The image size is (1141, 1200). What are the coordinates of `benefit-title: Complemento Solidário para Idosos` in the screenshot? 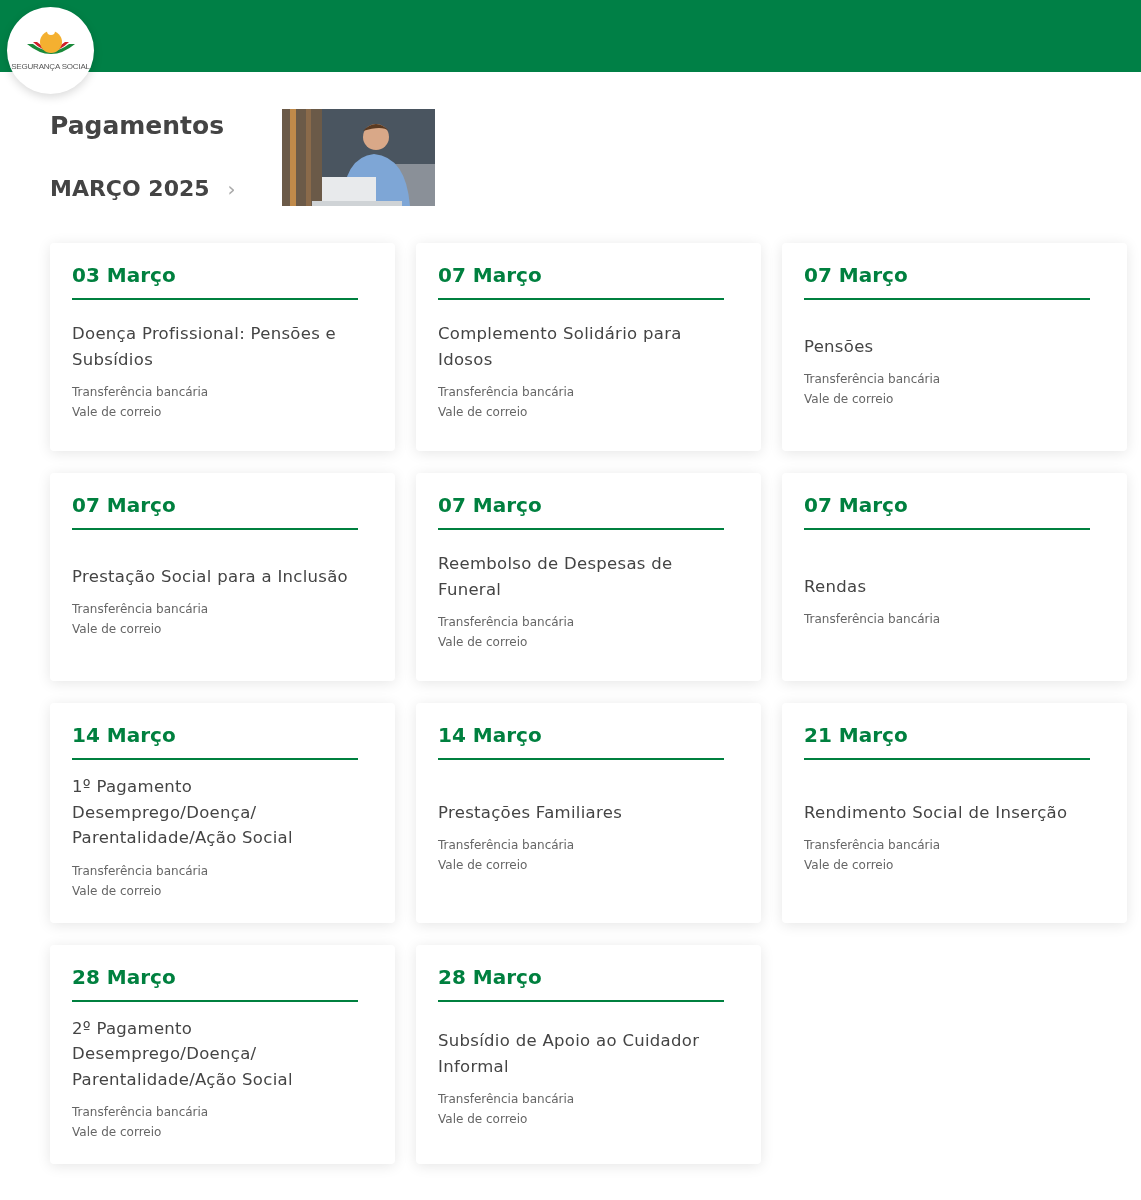 It's located at (560, 347).